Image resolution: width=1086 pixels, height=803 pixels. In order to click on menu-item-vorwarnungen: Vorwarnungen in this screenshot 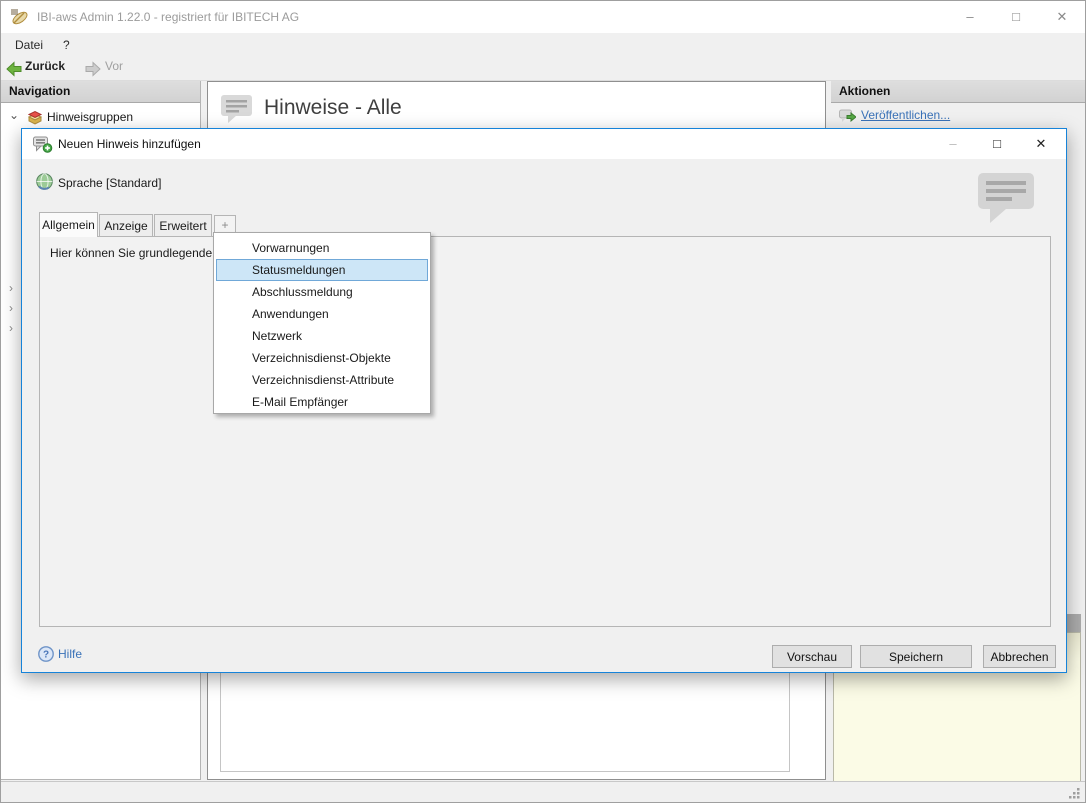, I will do `click(322, 248)`.